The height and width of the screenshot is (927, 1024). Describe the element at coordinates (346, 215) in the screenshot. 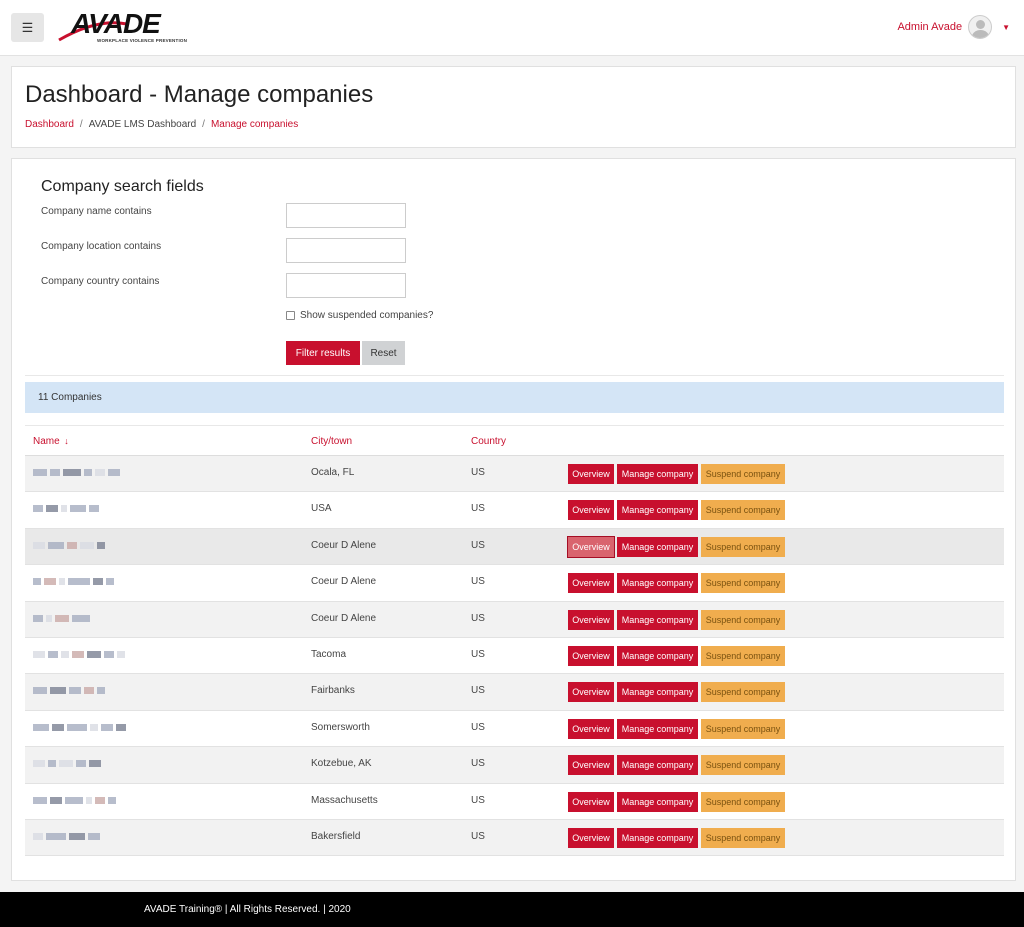

I see `company-name-input` at that location.